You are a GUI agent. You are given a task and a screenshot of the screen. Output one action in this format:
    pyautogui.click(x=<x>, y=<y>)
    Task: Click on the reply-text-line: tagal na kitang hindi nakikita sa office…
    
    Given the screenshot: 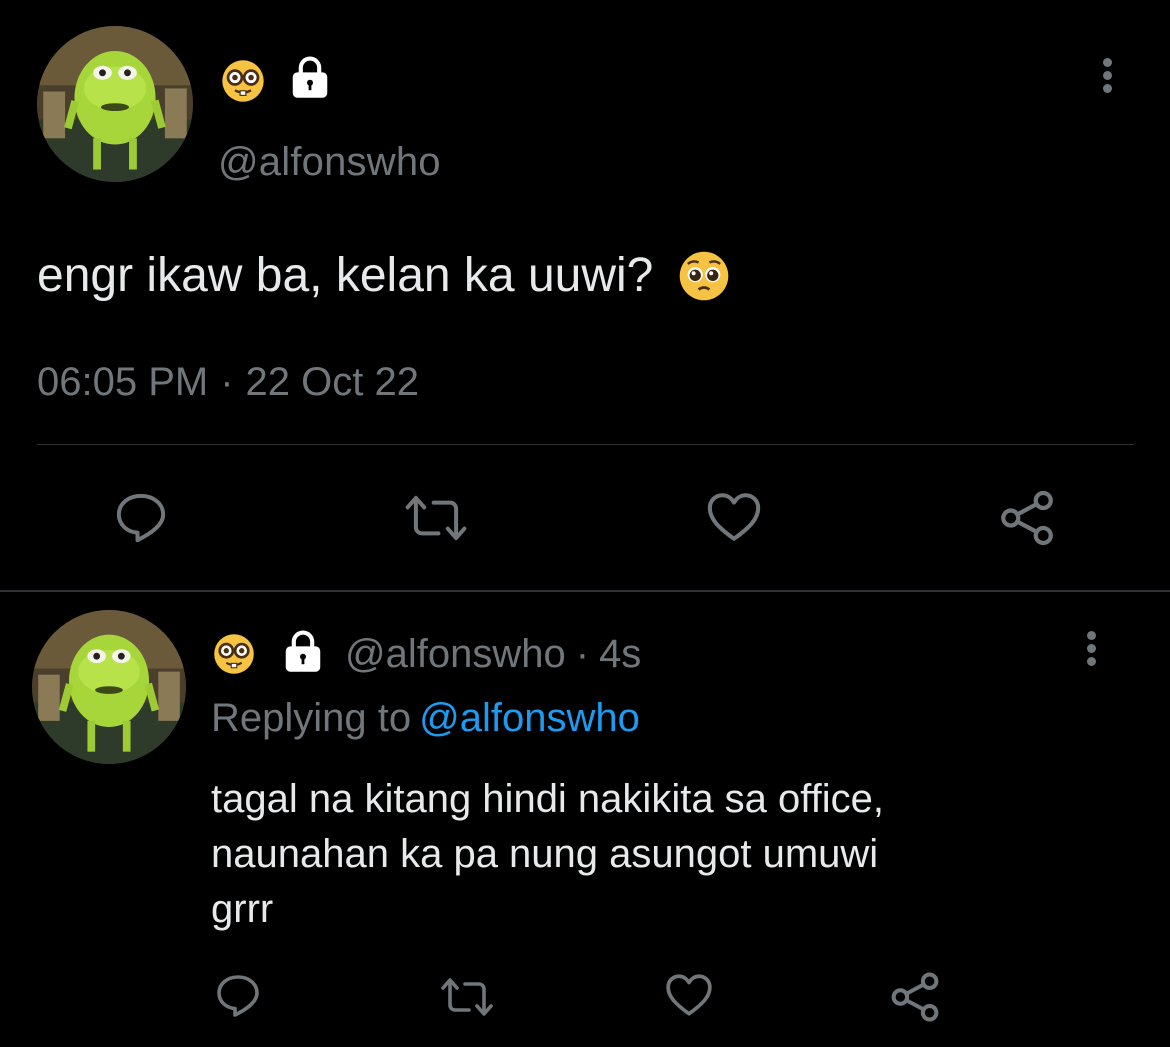 What is the action you would take?
    pyautogui.click(x=548, y=799)
    